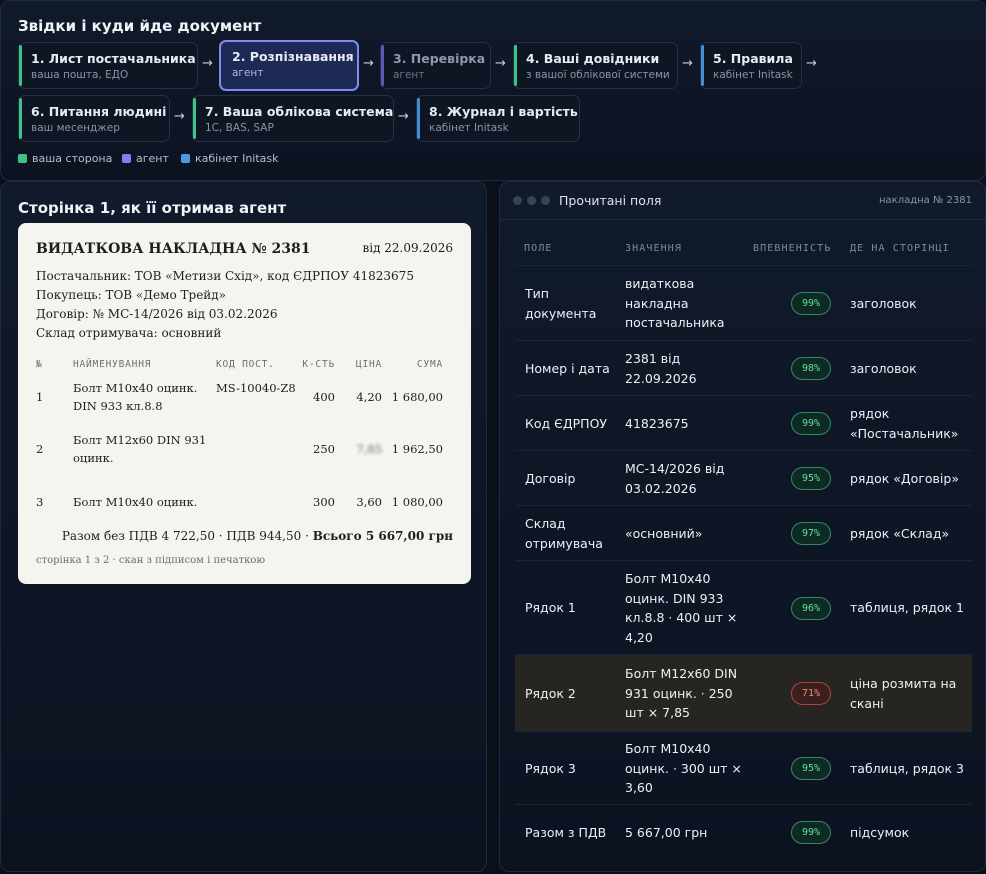  What do you see at coordinates (140, 449) in the screenshot?
I see `invoice-cell-name: Болт М12х60 DIN 931 оцинк.` at bounding box center [140, 449].